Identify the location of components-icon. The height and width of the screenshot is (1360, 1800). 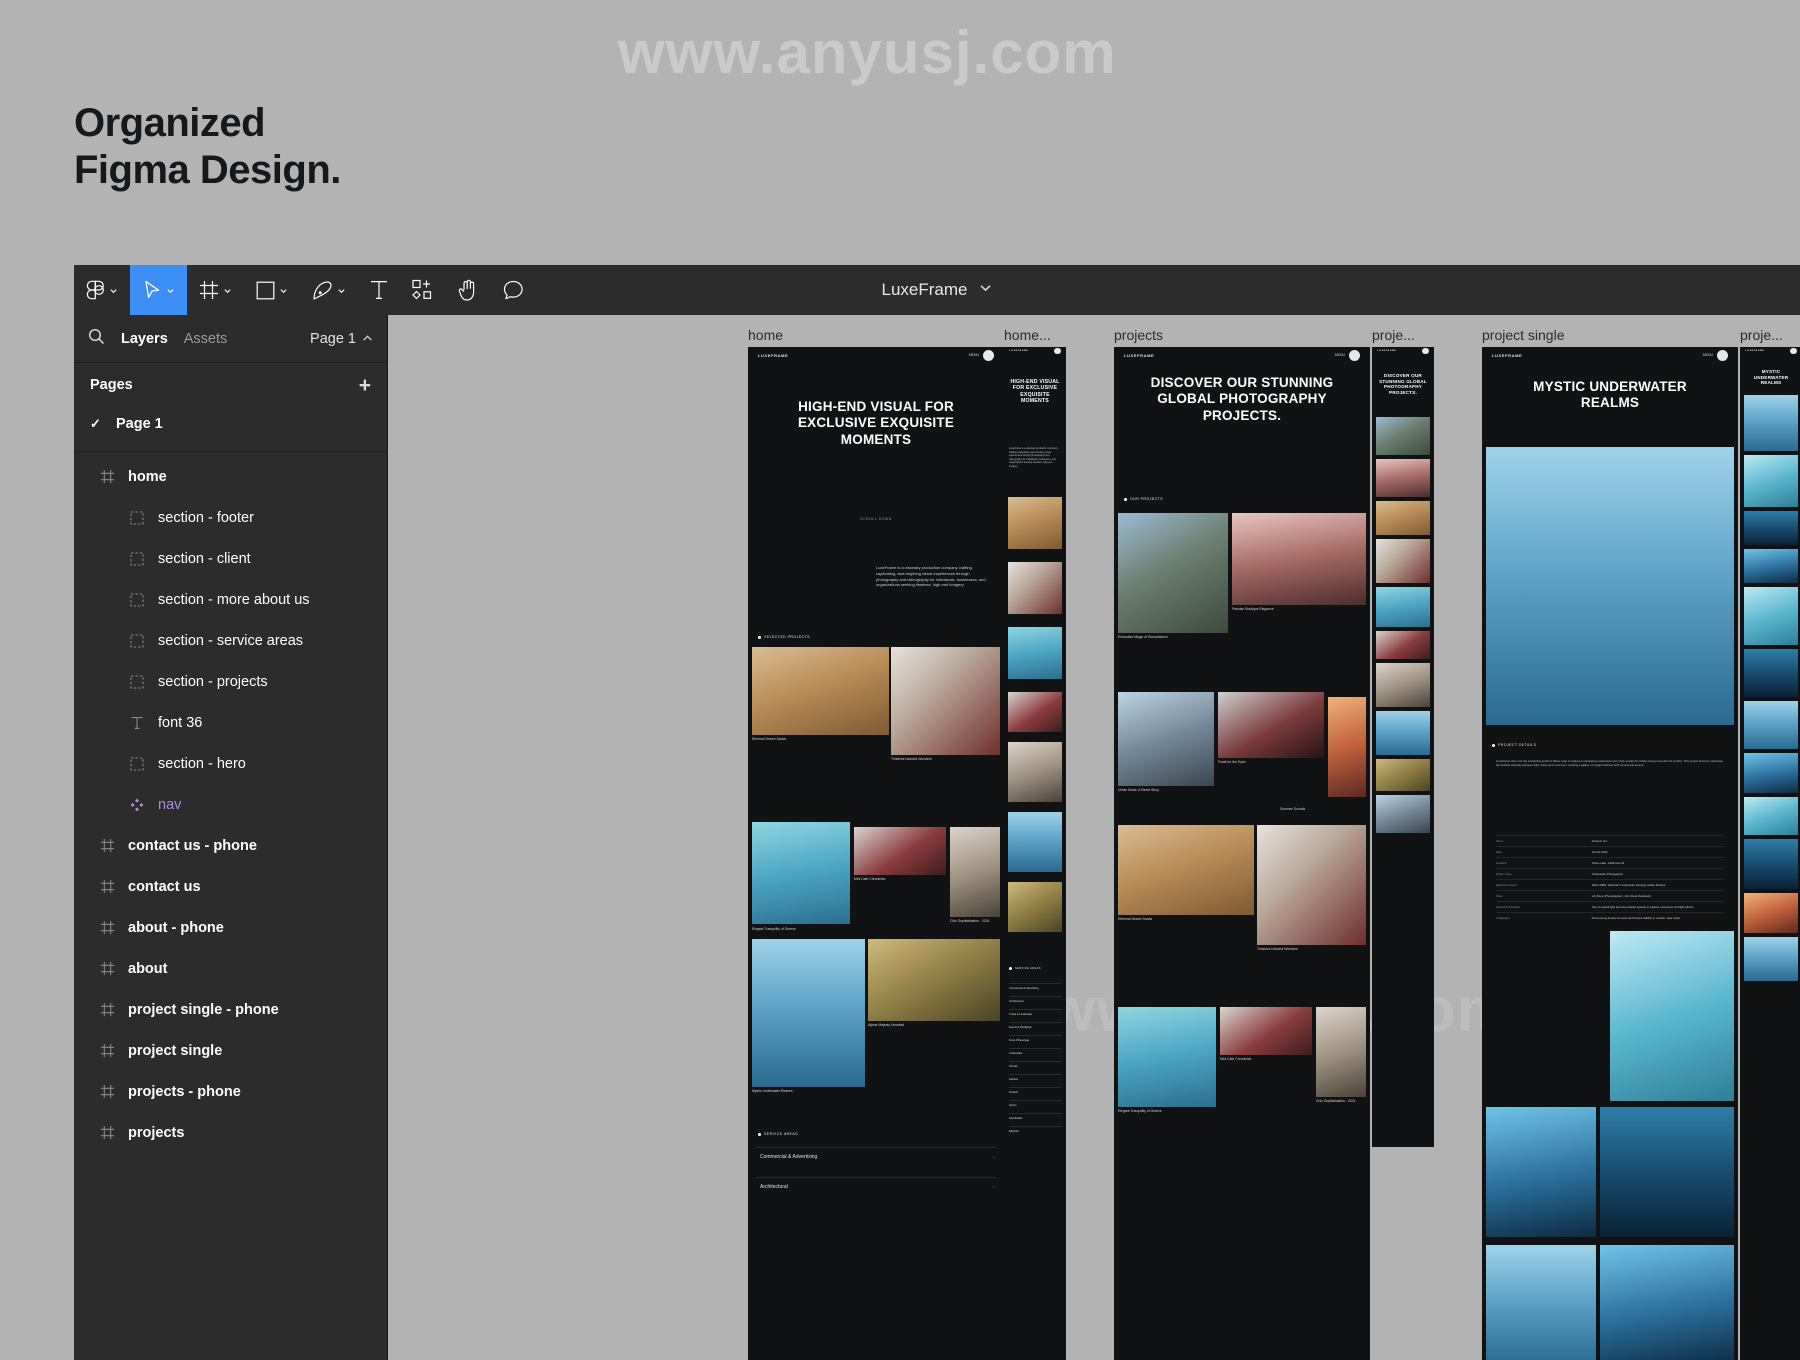
(423, 290).